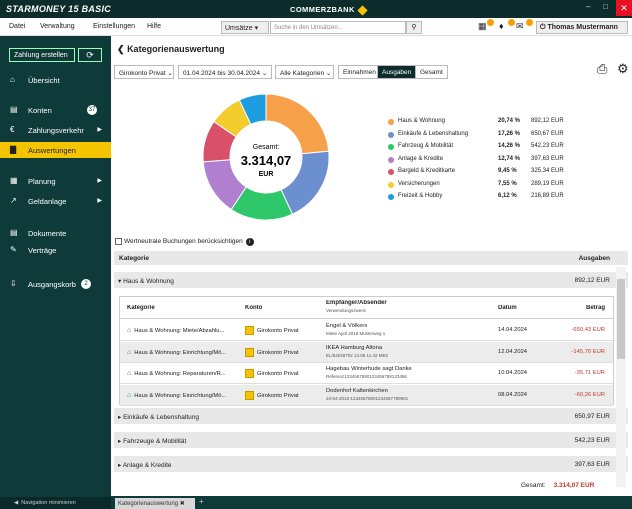 The width and height of the screenshot is (632, 509). What do you see at coordinates (254, 308) in the screenshot?
I see `sub-col-account: Konto` at bounding box center [254, 308].